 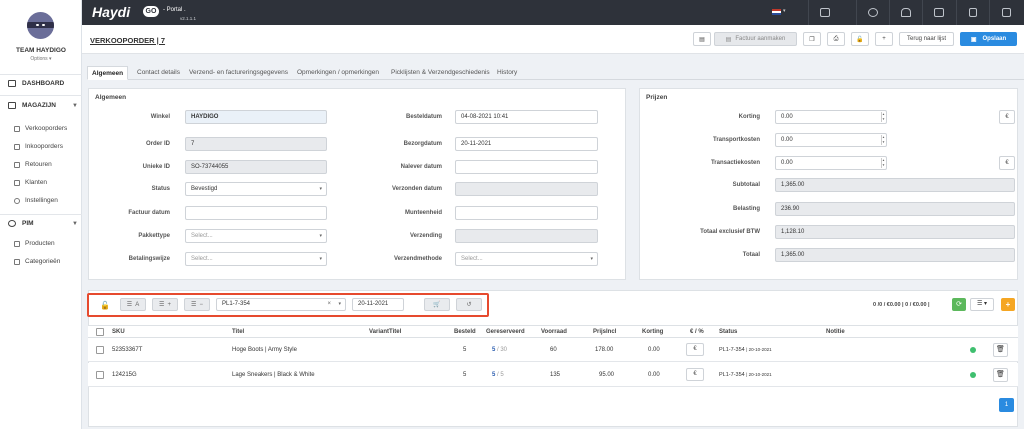 I want to click on col-titel: Titel, so click(x=238, y=332).